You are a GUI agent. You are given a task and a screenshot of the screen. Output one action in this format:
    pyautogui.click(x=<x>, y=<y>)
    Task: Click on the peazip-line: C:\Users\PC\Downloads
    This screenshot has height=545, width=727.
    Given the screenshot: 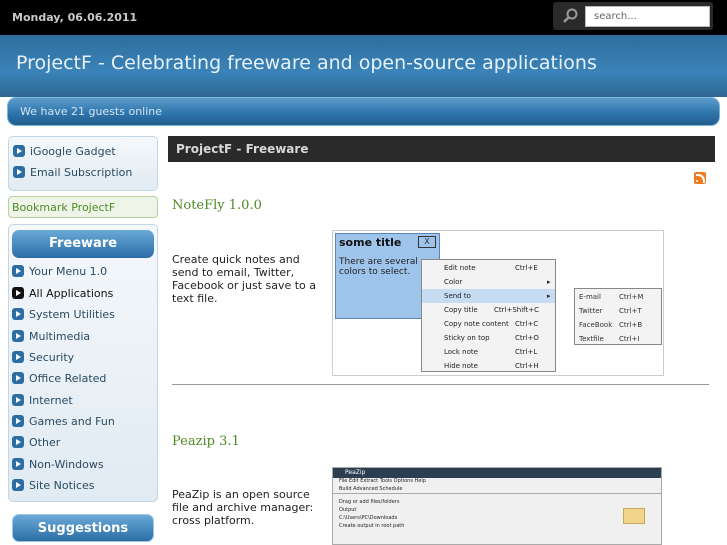 What is the action you would take?
    pyautogui.click(x=368, y=518)
    